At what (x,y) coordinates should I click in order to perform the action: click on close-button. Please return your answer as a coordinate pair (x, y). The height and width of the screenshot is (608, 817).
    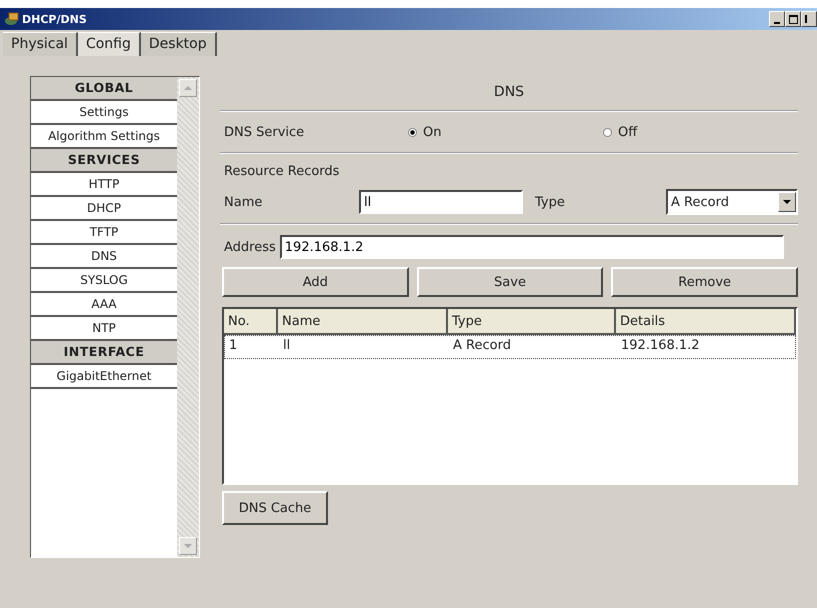
    Looking at the image, I should click on (809, 19).